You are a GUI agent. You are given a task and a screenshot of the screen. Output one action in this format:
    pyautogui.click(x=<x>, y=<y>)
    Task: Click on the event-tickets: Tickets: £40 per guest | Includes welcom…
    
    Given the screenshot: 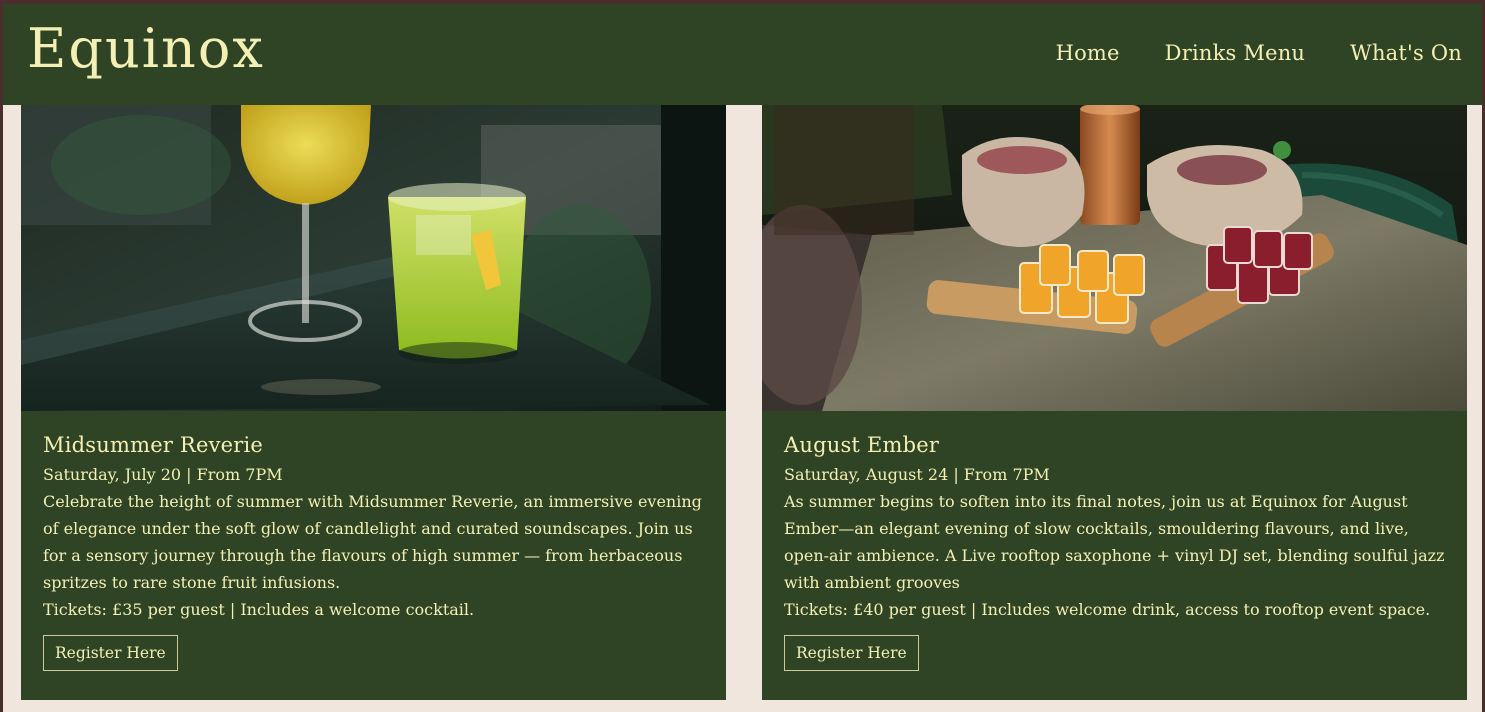 What is the action you would take?
    pyautogui.click(x=1107, y=609)
    